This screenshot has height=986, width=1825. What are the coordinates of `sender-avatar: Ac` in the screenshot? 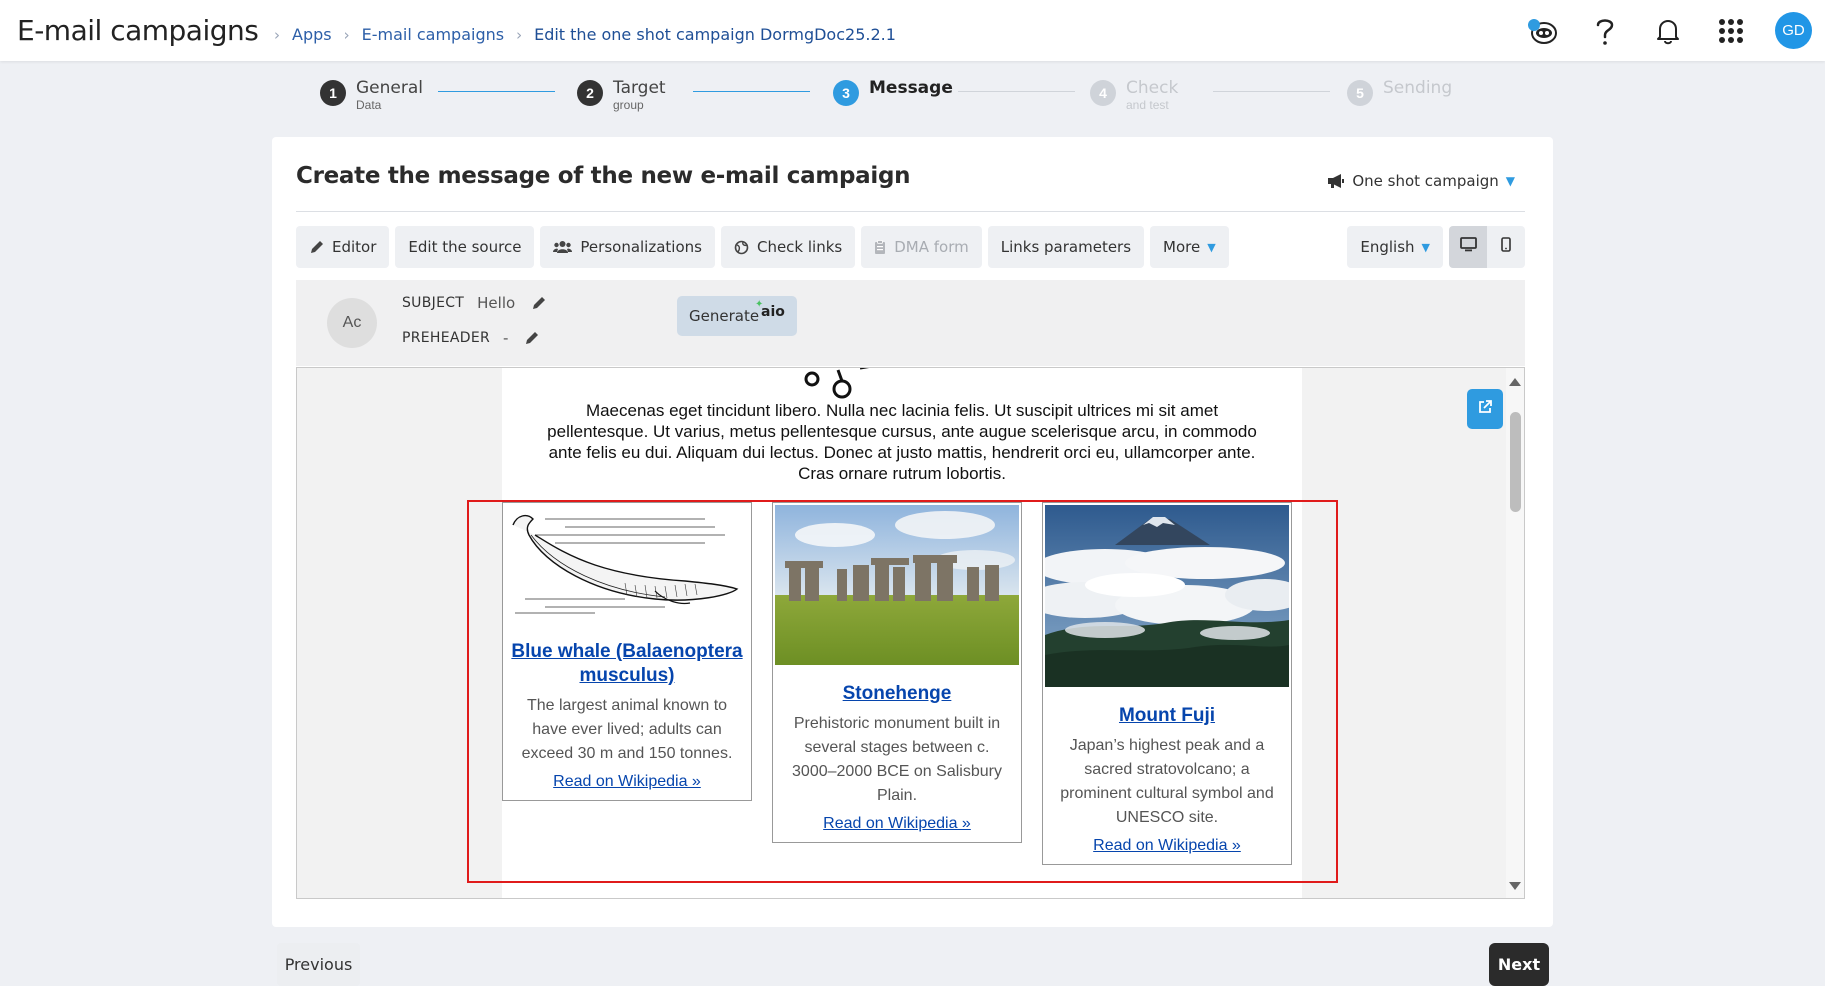 It's located at (352, 323).